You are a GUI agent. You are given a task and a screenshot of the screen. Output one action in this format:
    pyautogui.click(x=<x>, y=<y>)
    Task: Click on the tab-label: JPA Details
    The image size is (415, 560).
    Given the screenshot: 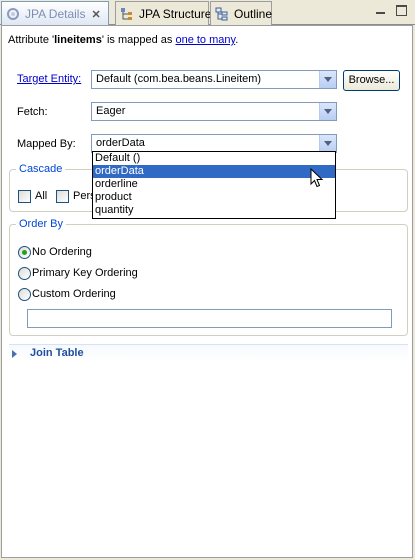 What is the action you would take?
    pyautogui.click(x=55, y=14)
    